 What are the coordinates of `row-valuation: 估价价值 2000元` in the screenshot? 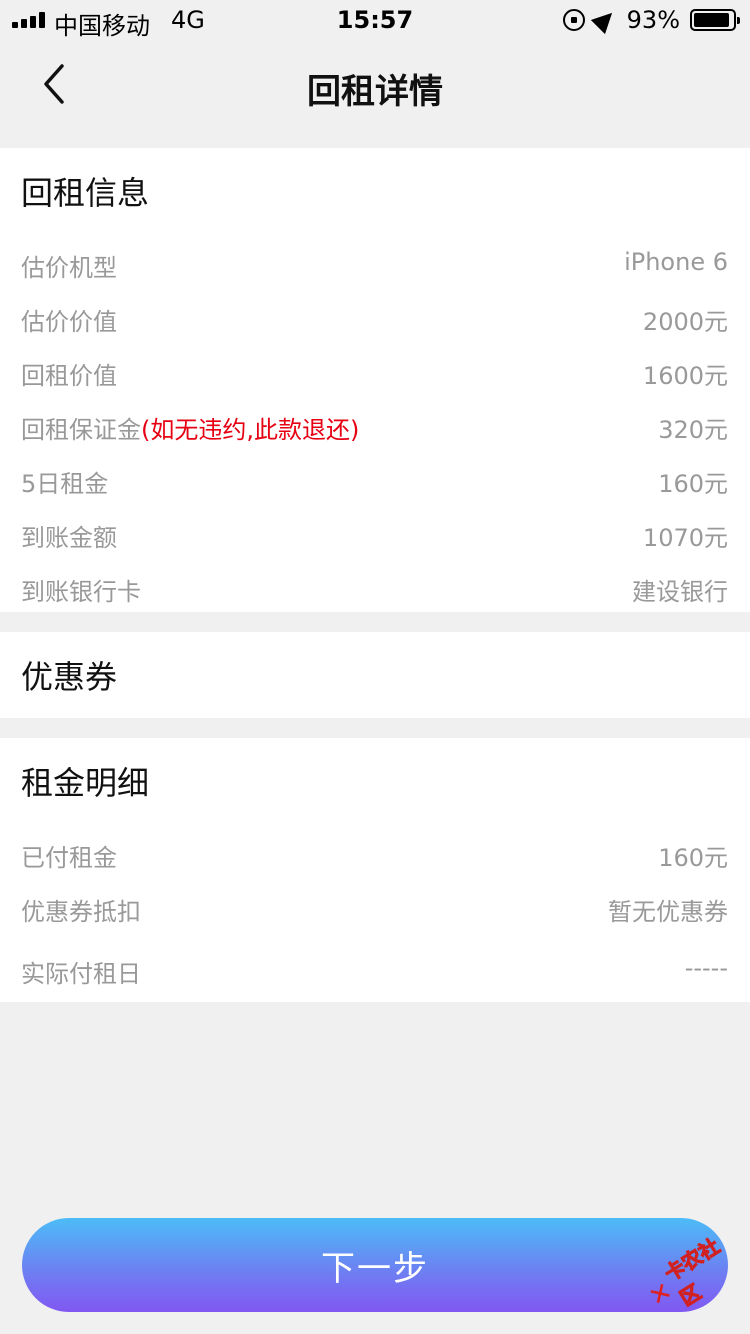 It's located at (375, 322).